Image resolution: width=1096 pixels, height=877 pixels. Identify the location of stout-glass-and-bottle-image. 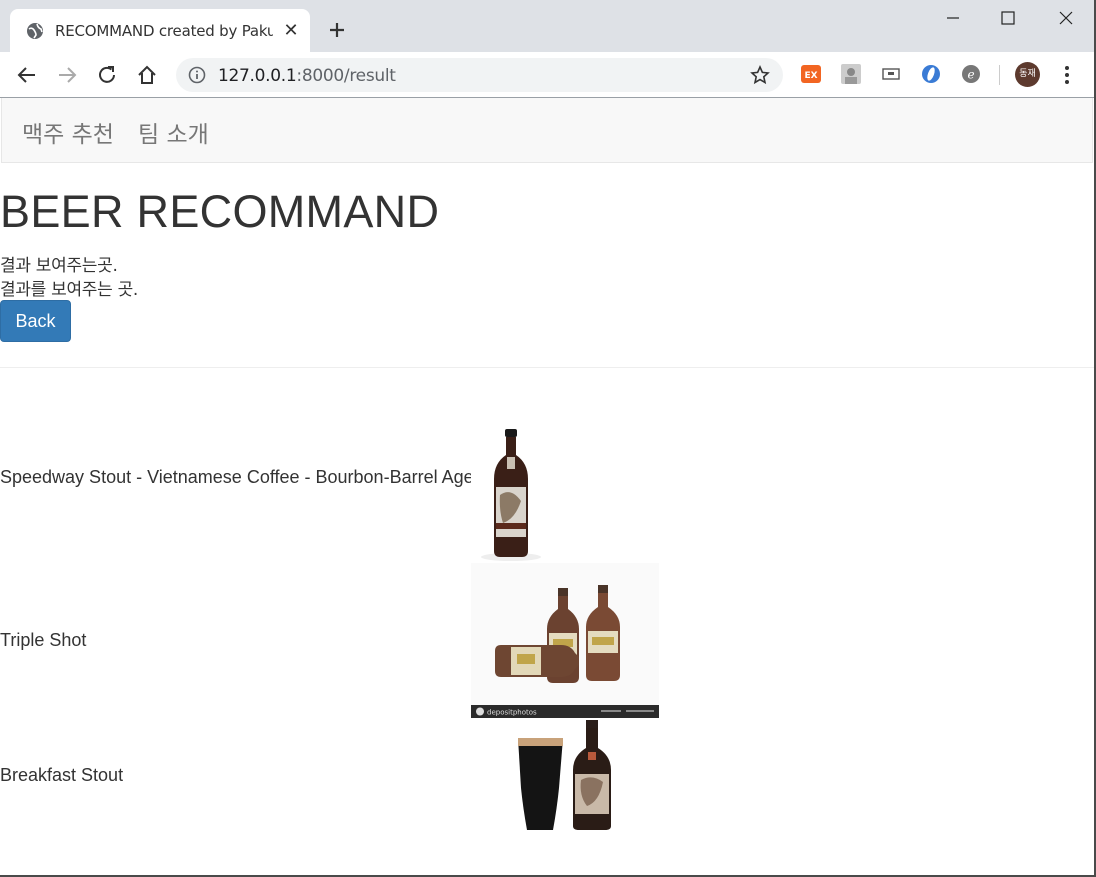
(565, 778).